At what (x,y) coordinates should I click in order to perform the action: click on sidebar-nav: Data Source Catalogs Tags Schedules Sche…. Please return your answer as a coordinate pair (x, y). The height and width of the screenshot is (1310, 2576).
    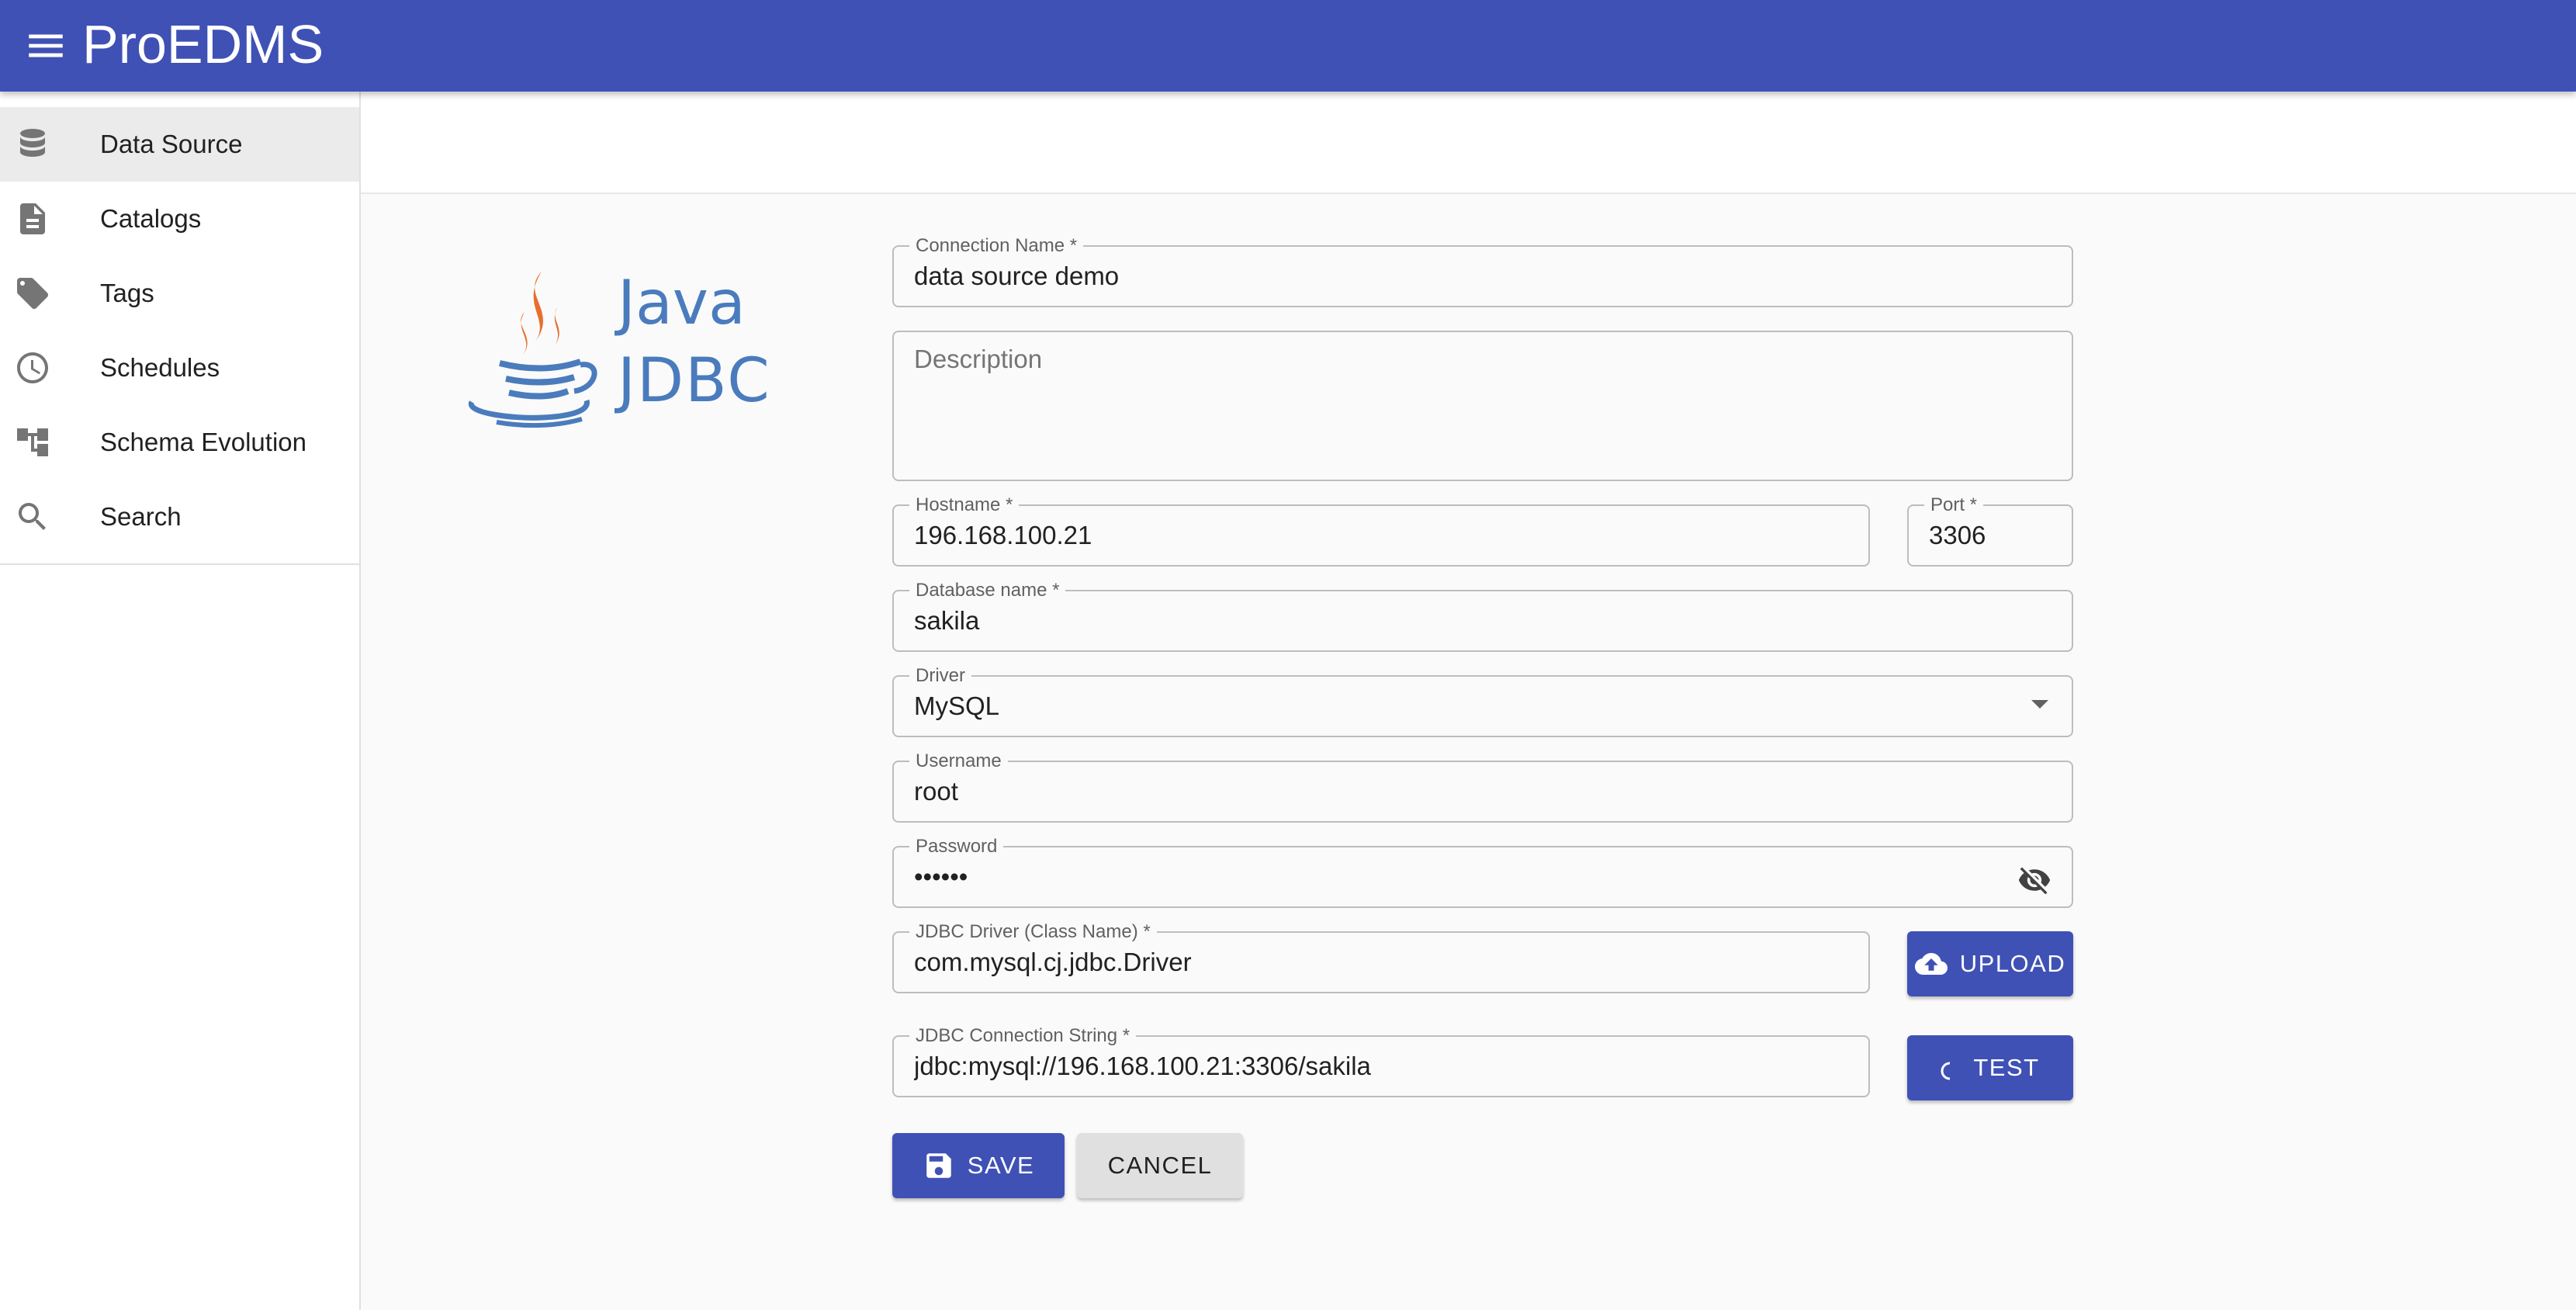
    Looking at the image, I should click on (179, 336).